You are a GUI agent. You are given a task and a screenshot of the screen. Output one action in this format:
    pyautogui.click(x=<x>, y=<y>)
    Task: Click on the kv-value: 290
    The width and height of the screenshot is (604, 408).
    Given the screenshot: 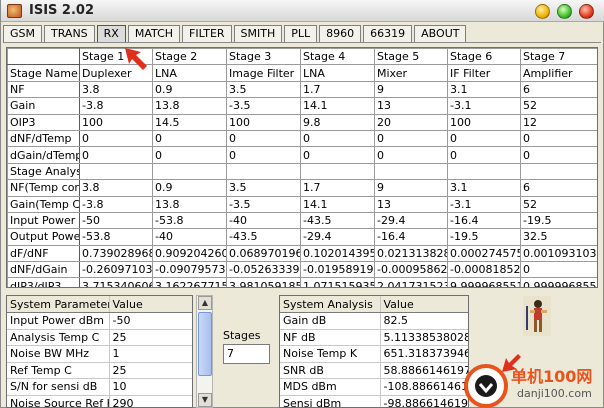 What is the action you would take?
    pyautogui.click(x=150, y=401)
    